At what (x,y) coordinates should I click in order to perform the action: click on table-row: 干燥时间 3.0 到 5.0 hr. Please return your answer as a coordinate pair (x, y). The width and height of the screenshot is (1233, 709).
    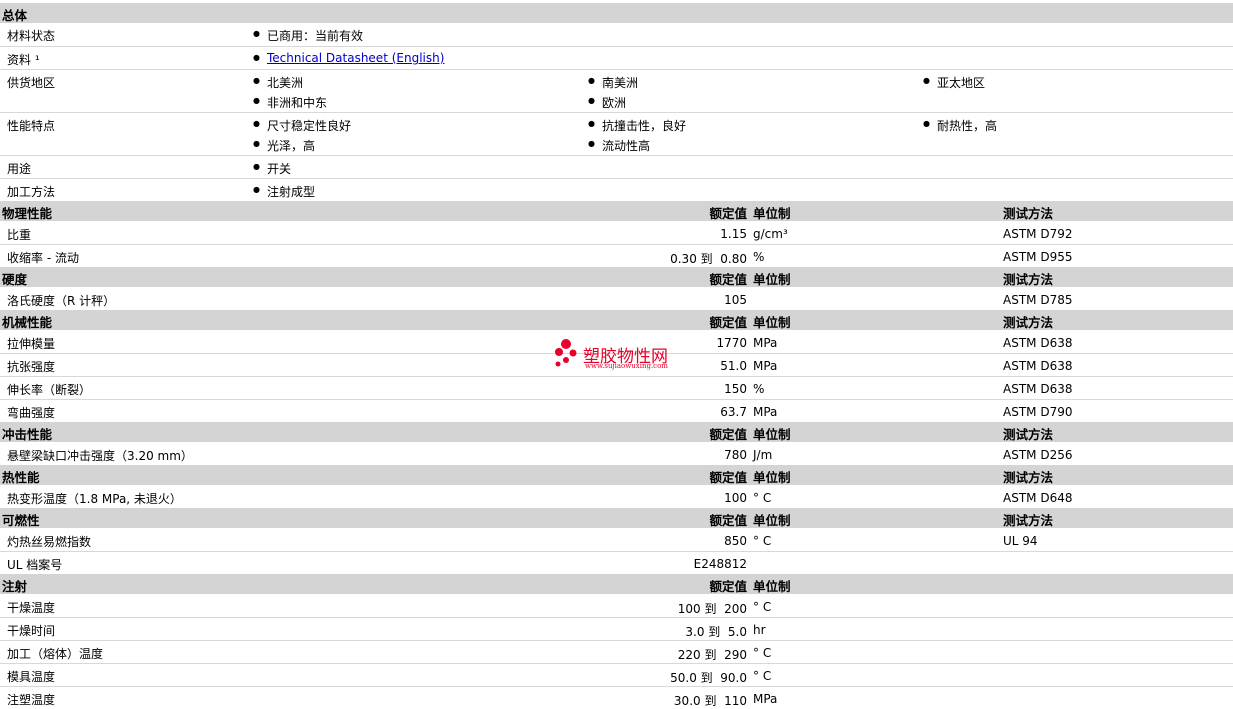
    Looking at the image, I should click on (616, 629).